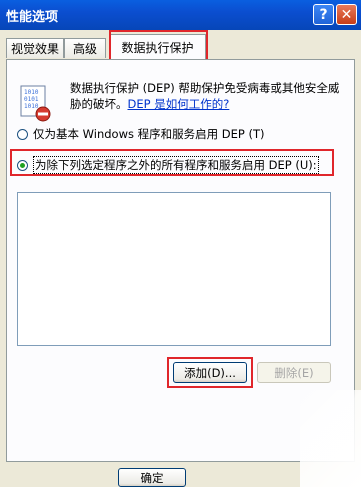  Describe the element at coordinates (22, 134) in the screenshot. I see `radio-basic-only` at that location.